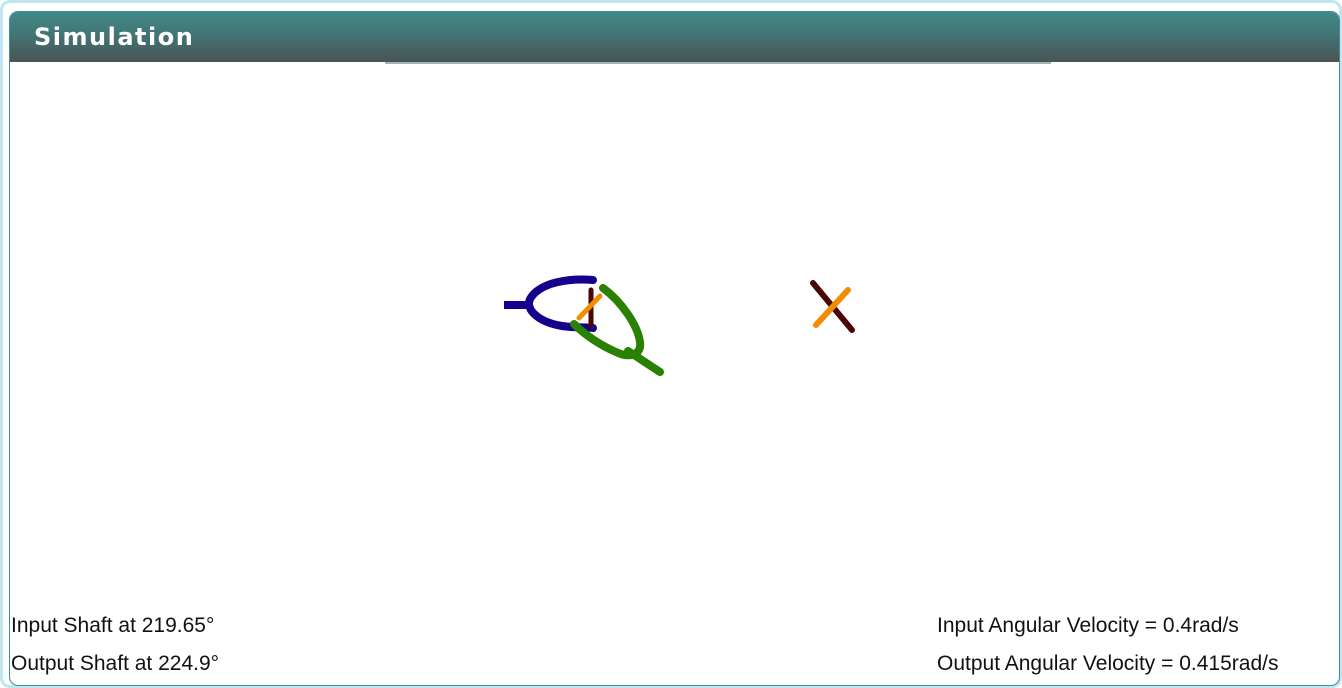 The image size is (1342, 688). Describe the element at coordinates (115, 663) in the screenshot. I see `output-shaft-angle-readout: Output Shaft at 224.9°` at that location.